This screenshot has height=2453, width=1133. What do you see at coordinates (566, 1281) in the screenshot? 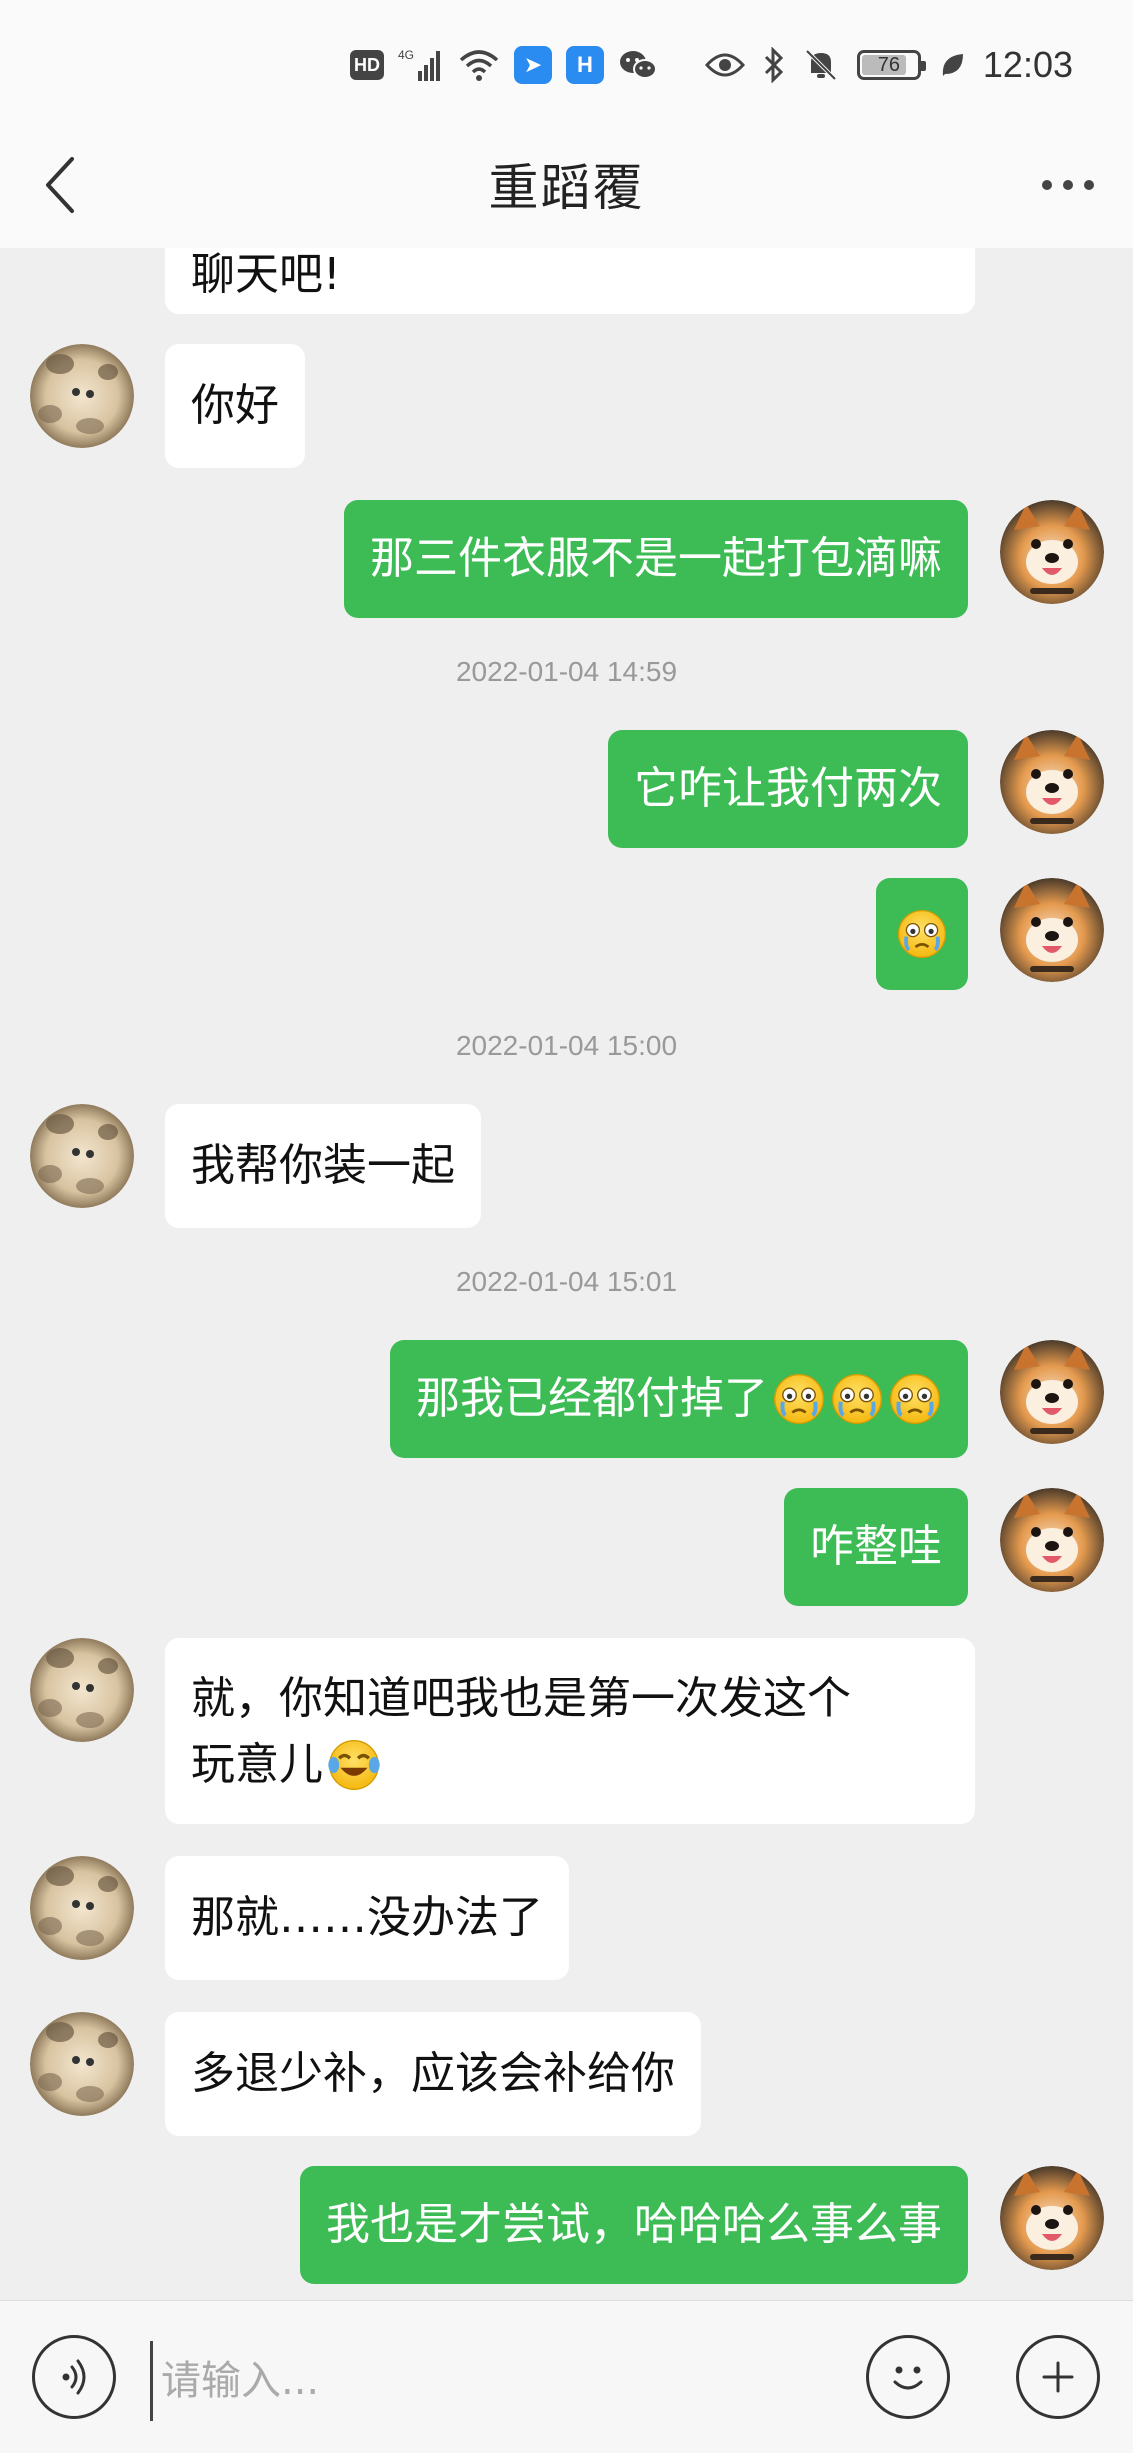
I see `message-timestamp: 2022-01-04 15:01` at bounding box center [566, 1281].